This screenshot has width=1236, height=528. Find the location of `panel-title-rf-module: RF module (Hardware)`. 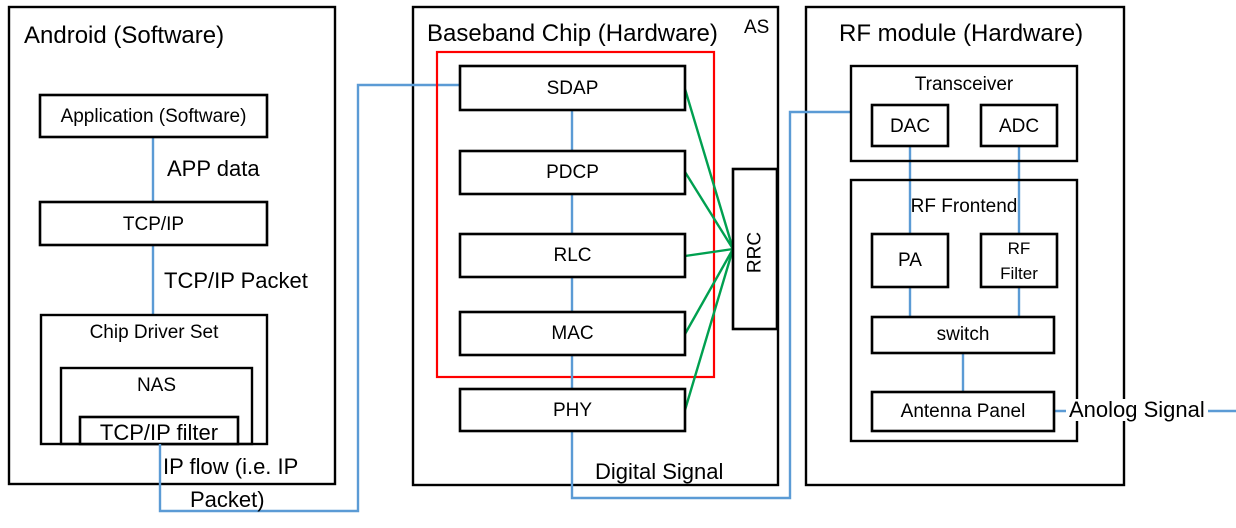

panel-title-rf-module: RF module (Hardware) is located at coordinates (961, 33).